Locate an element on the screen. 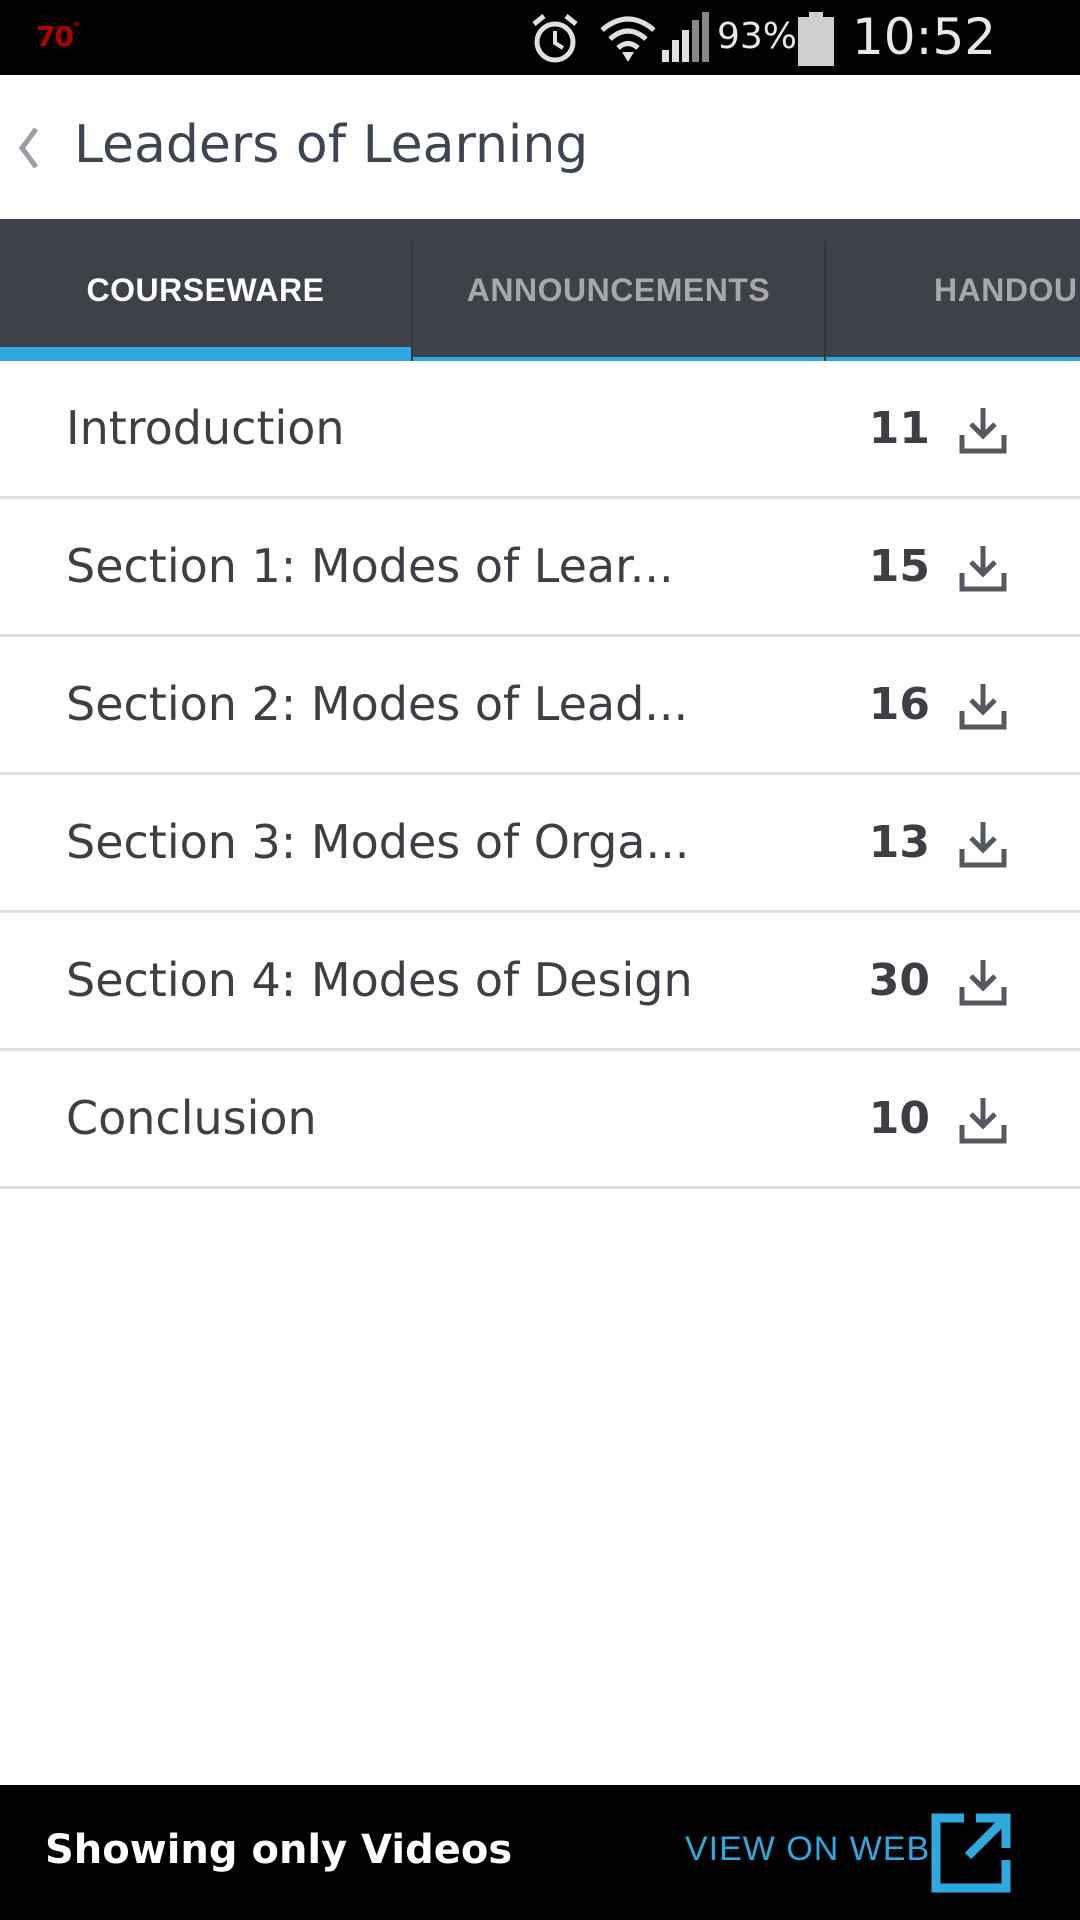 This screenshot has width=1080, height=1920. video-filter-label: Showing only Videos is located at coordinates (278, 1850).